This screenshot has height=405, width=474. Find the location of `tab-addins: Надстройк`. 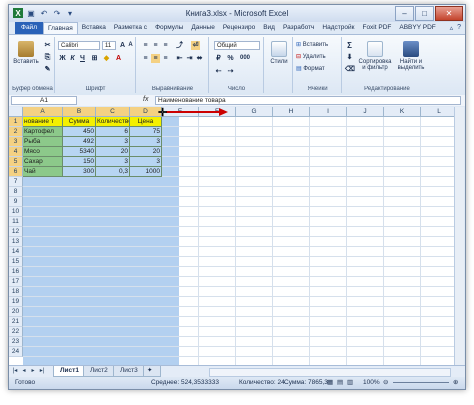

tab-addins: Надстройк is located at coordinates (338, 28).